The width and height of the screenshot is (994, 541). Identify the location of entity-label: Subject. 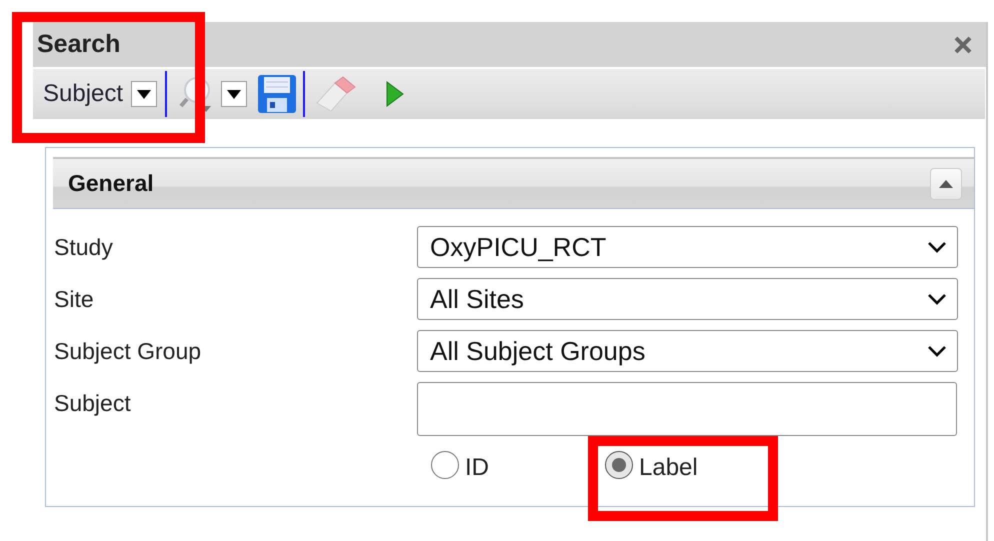
(83, 94).